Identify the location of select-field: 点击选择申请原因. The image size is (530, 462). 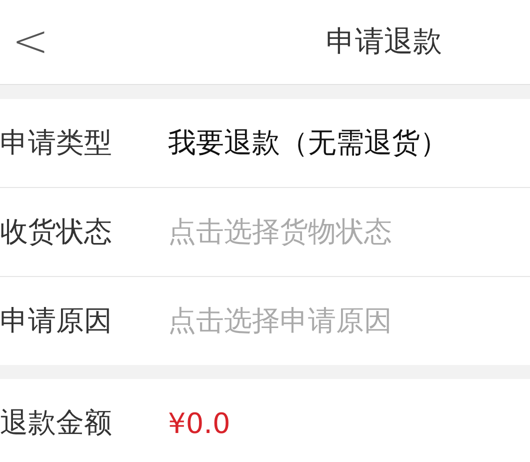
(280, 321).